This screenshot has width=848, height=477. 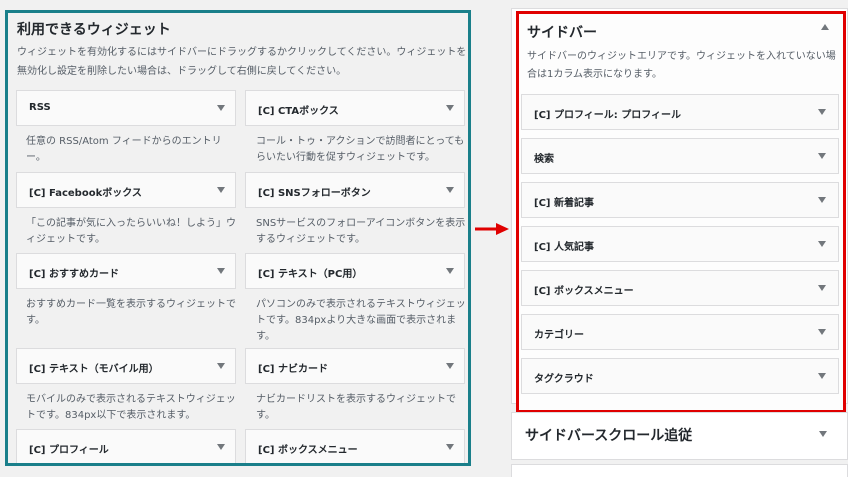 I want to click on sidebar-widget-popular-posts: [C] 人気記事, so click(x=680, y=244).